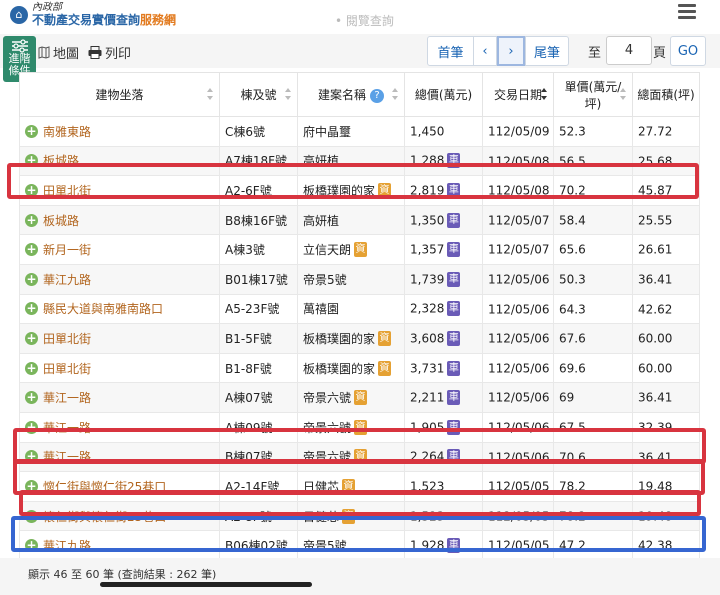  I want to click on cell-location: + 縣民大道與南雅南路口, so click(119, 309).